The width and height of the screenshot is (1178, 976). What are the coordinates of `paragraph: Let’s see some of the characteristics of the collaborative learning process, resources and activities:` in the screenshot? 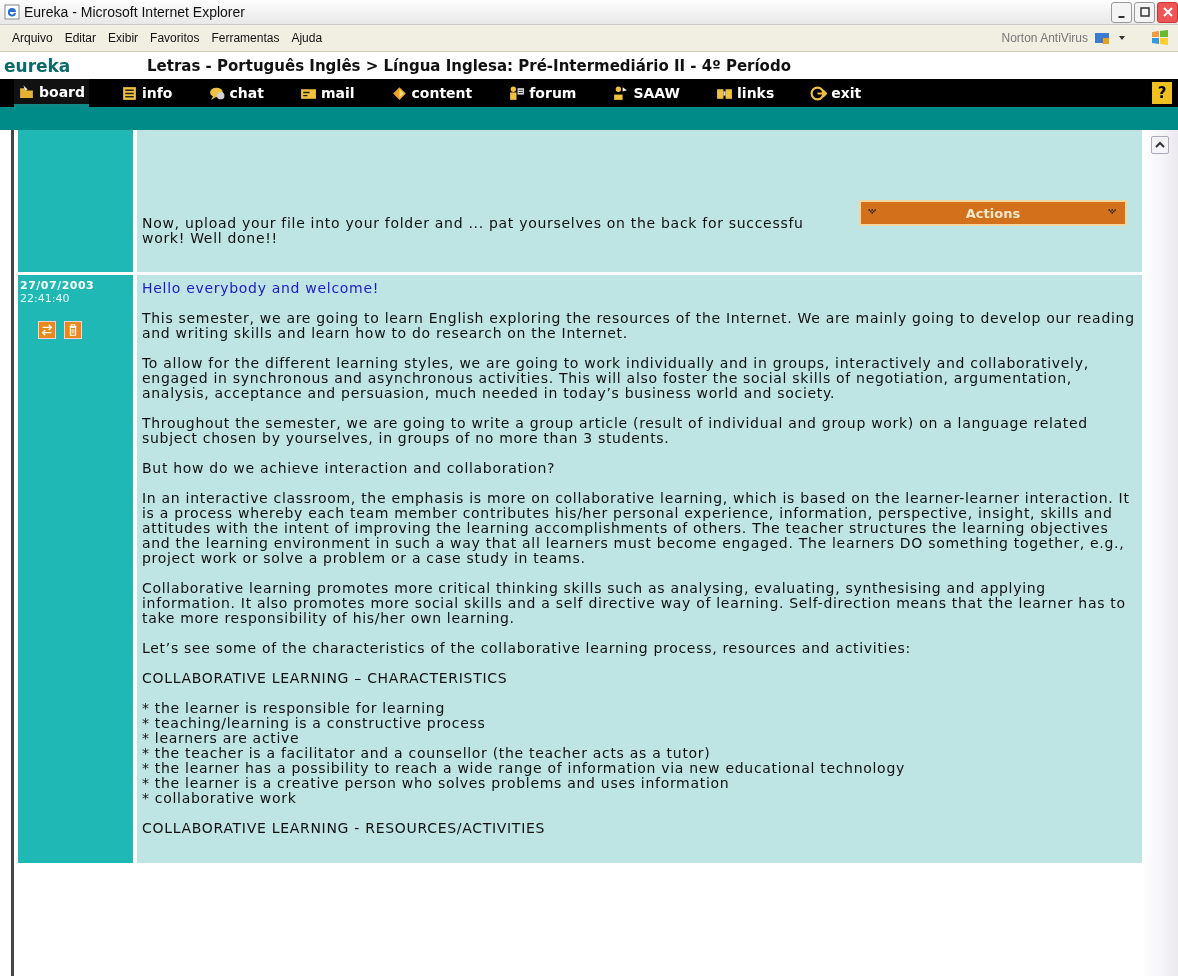 It's located at (527, 648).